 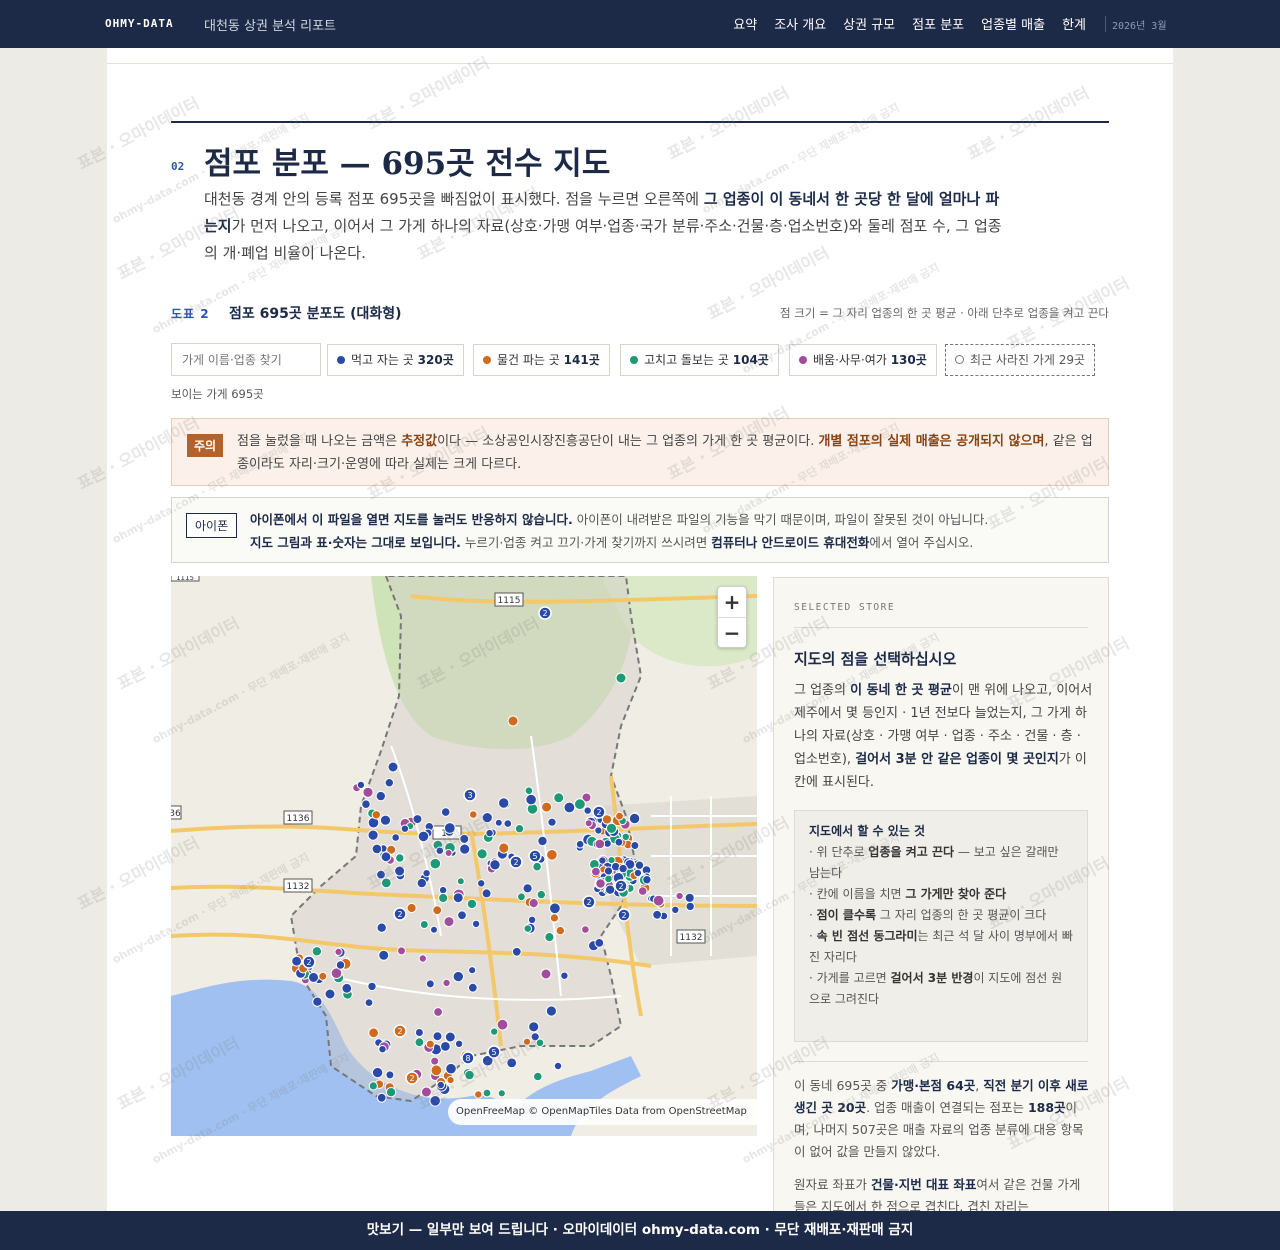 What do you see at coordinates (863, 360) in the screenshot?
I see `filter-chip-education-office-leisure: 배움·사무·여가 130곳` at bounding box center [863, 360].